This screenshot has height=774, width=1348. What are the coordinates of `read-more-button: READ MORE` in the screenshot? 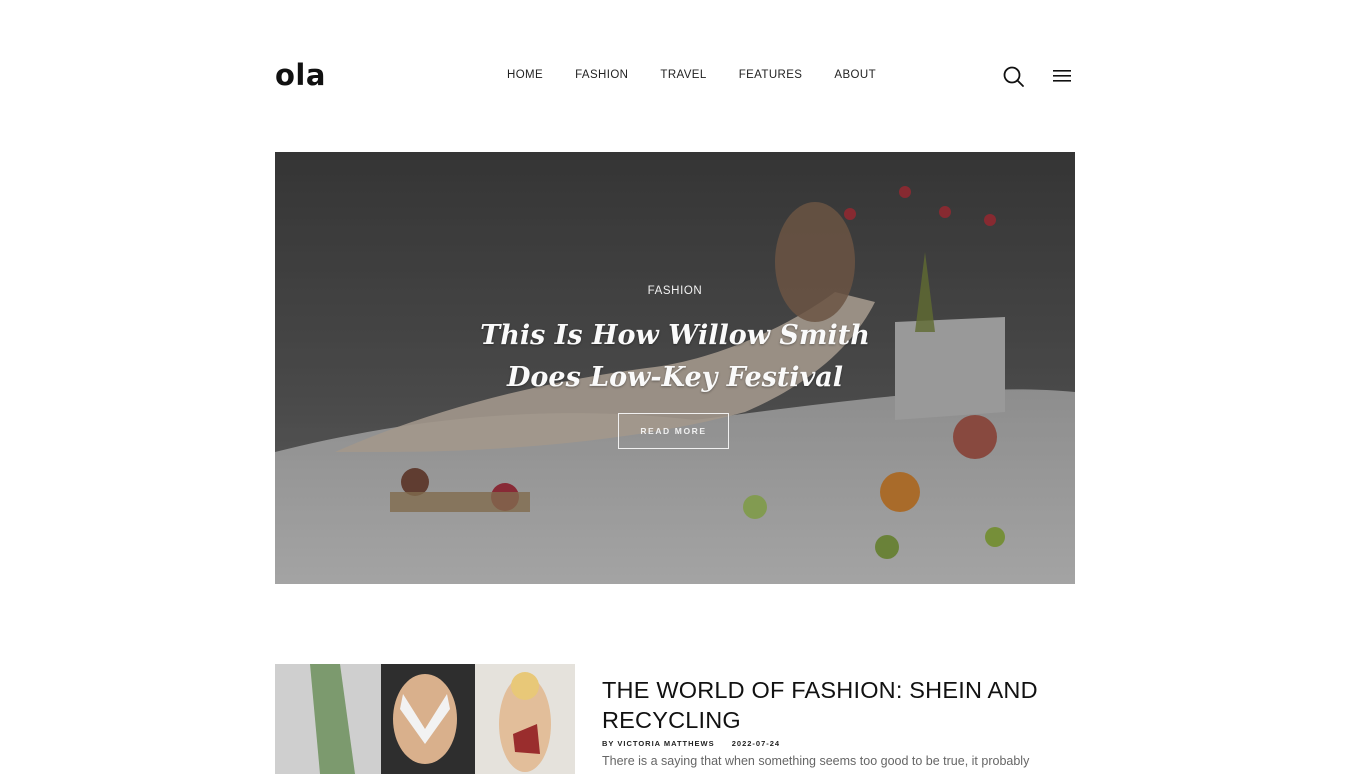 It's located at (673, 431).